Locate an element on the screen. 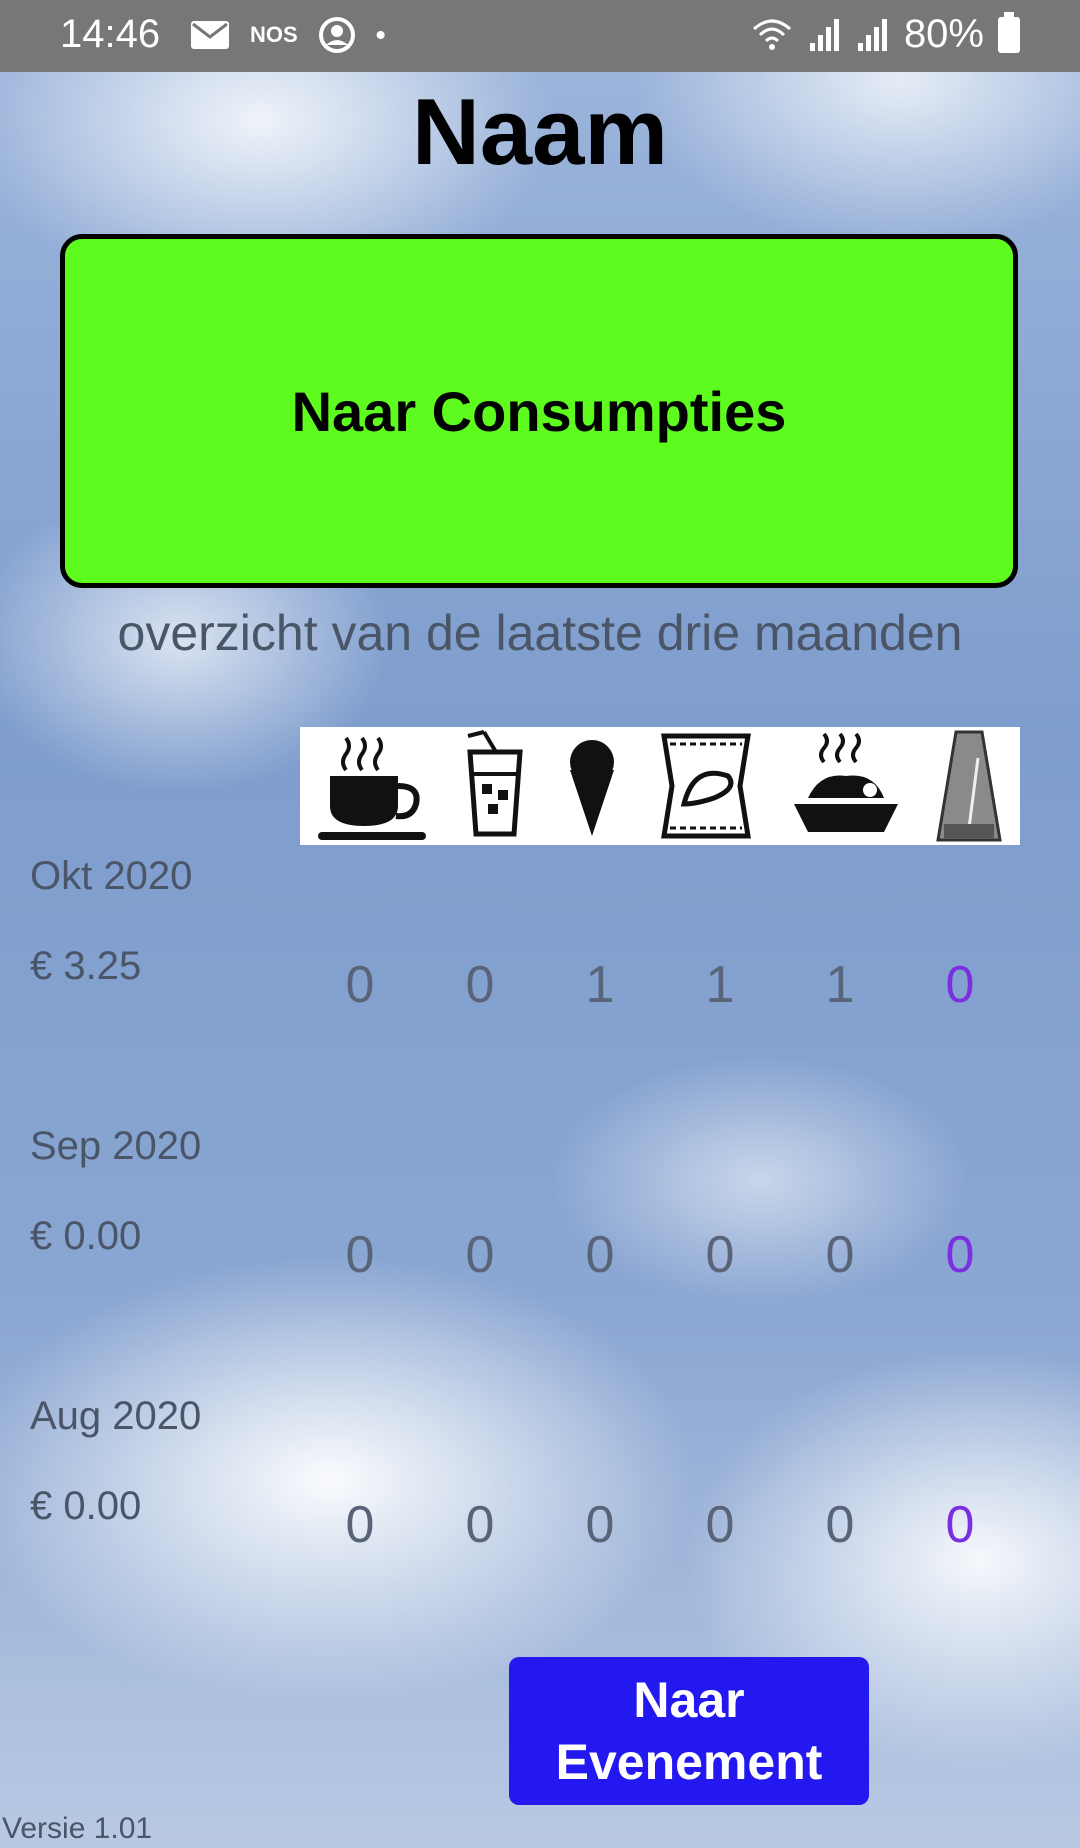 The image size is (1080, 1848). evenement-button-line2: Evenement is located at coordinates (689, 1762).